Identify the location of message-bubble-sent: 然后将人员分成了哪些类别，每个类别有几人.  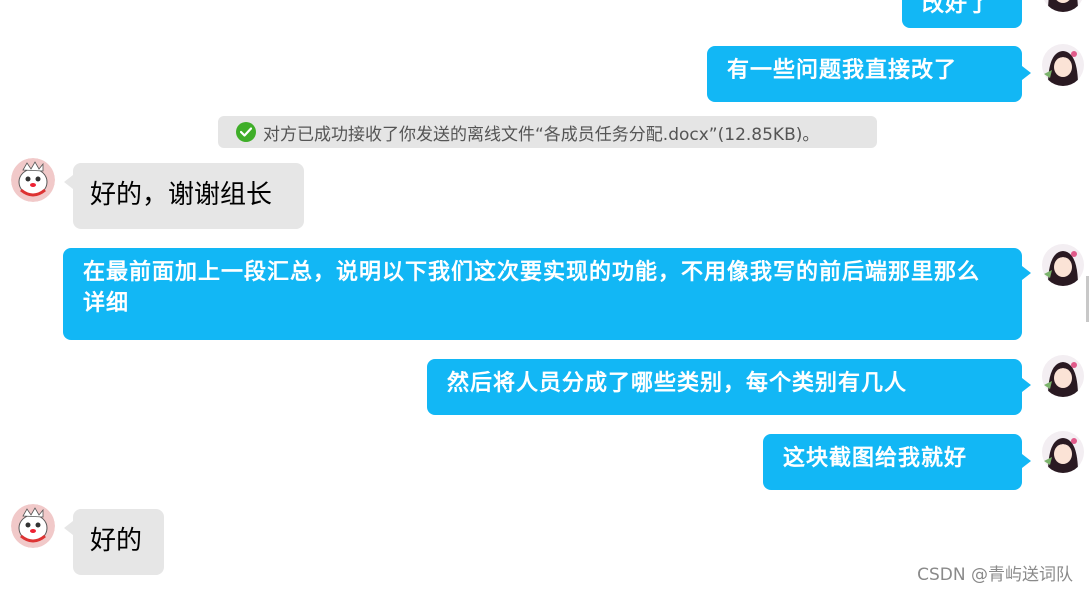
(724, 387).